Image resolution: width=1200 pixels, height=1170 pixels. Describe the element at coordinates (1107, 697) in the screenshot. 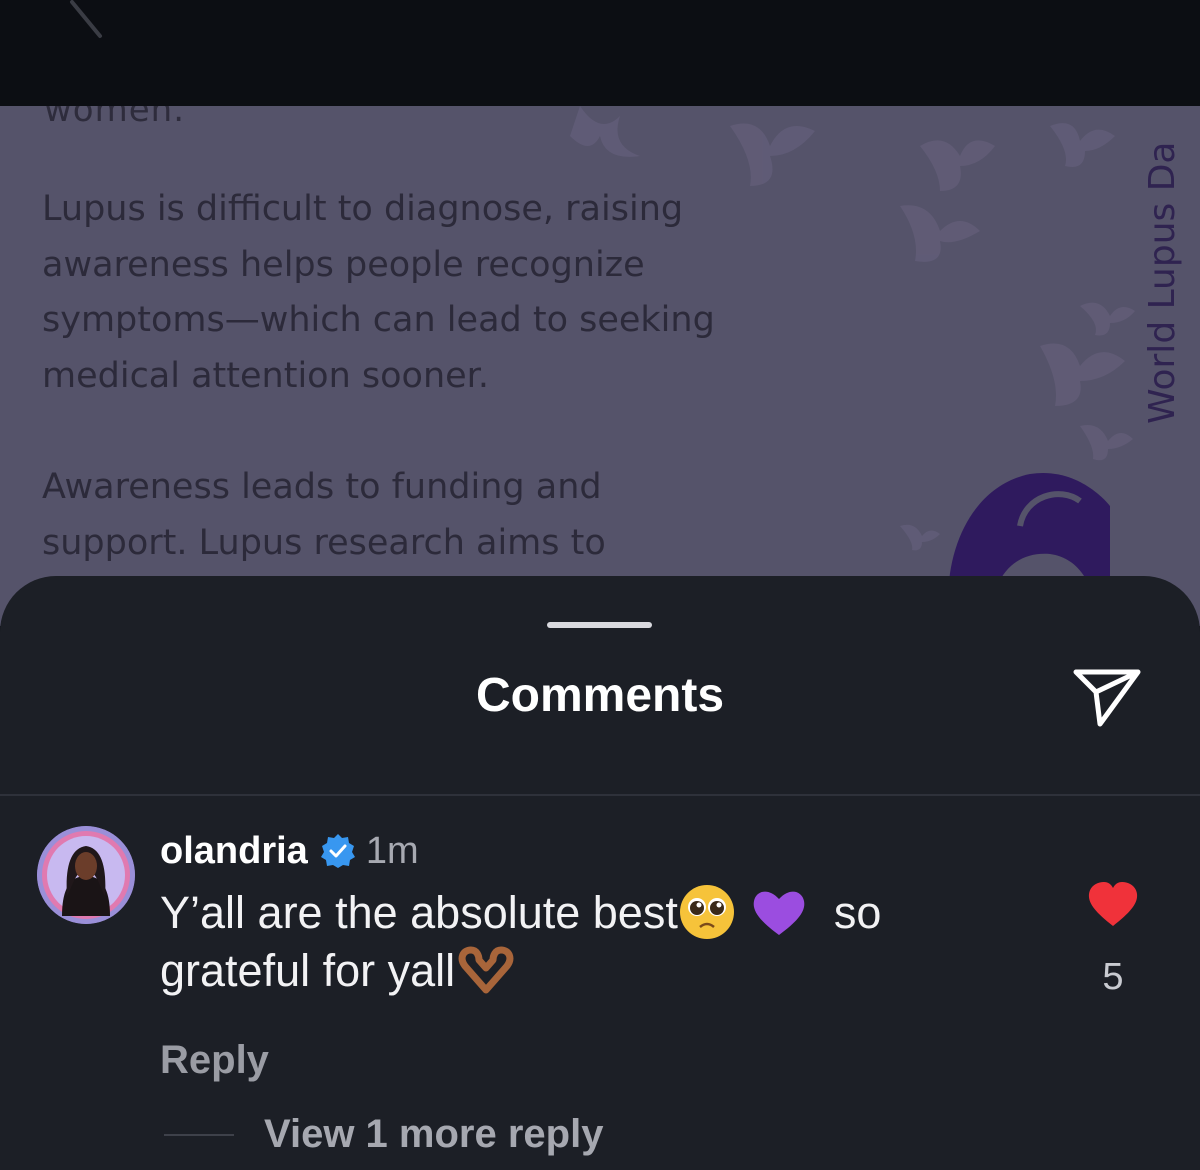

I see `share-paper-plane-icon` at that location.